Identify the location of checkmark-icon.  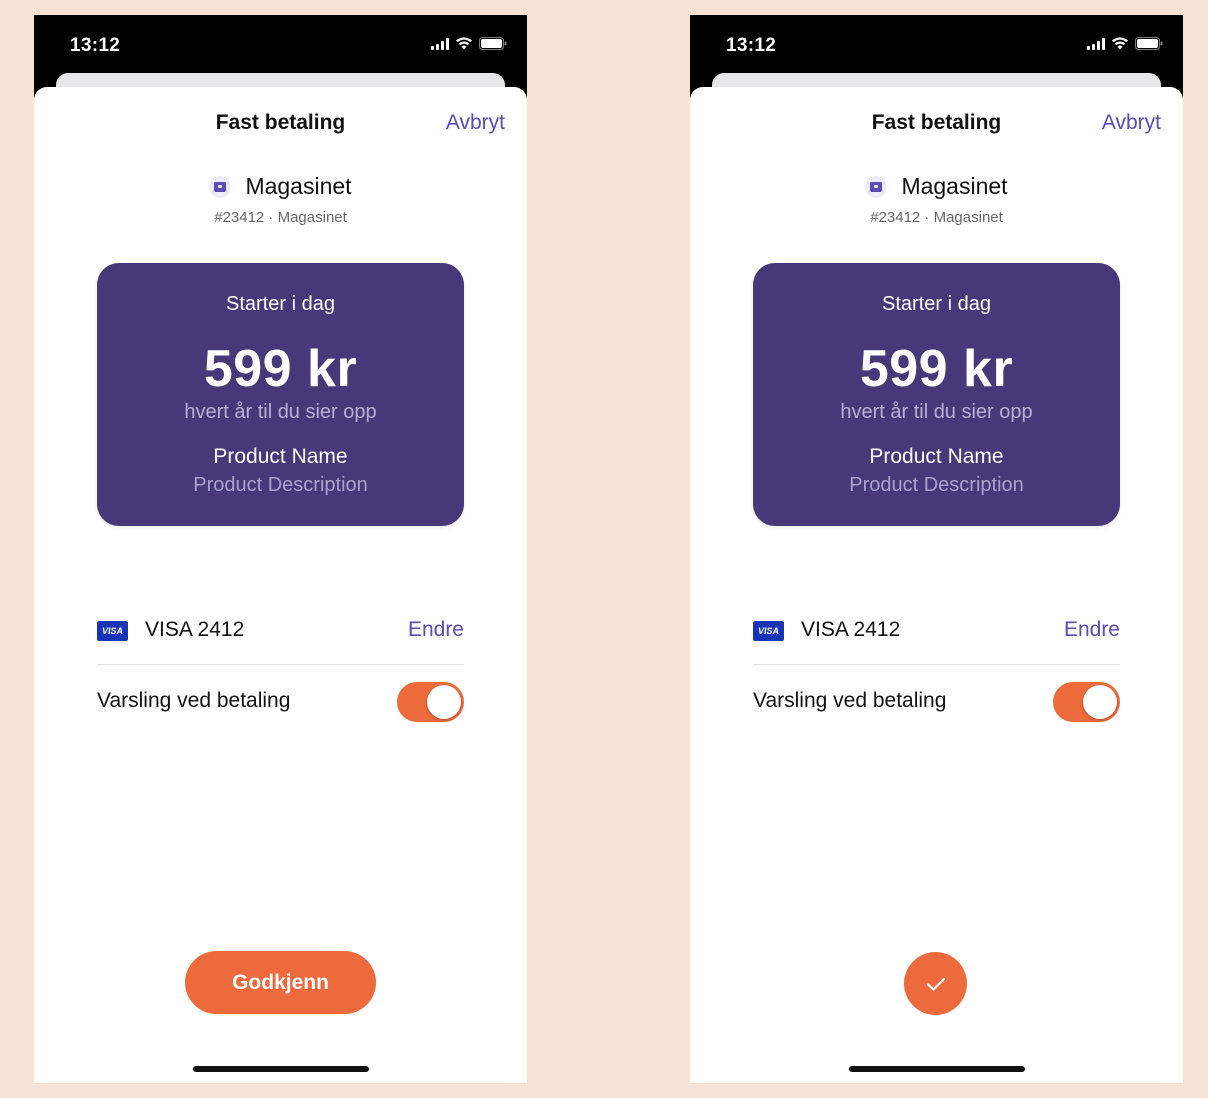
(935, 984).